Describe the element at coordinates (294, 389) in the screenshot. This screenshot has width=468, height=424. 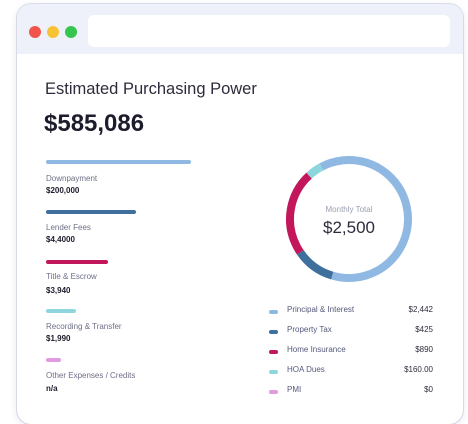
I see `pmi-label: PMI` at that location.